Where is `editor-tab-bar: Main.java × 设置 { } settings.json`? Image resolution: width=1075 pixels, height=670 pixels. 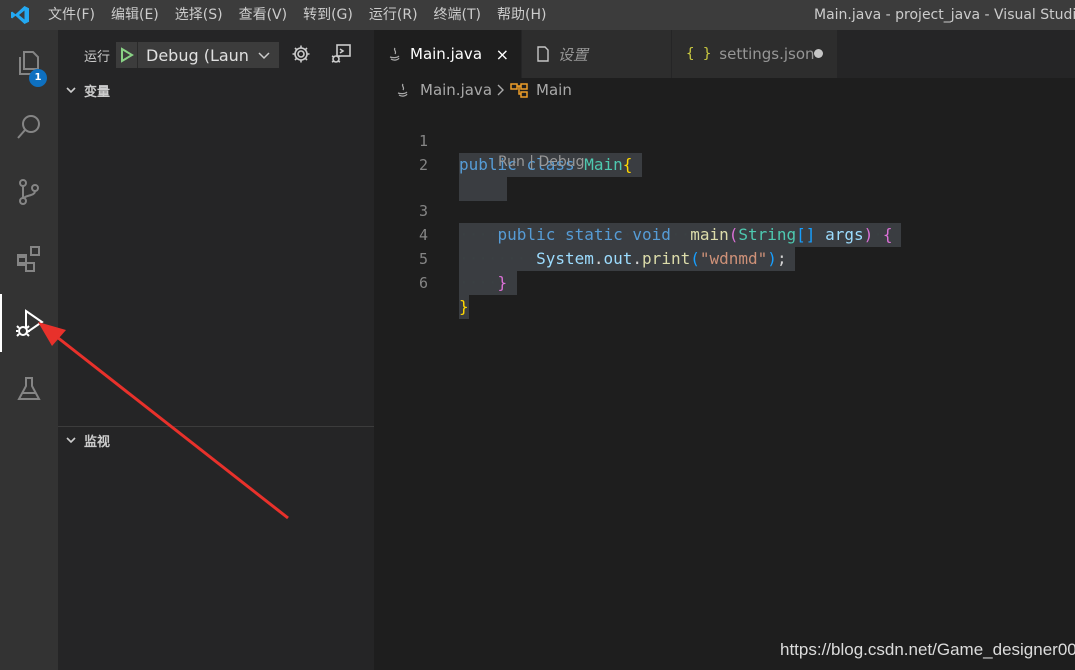
editor-tab-bar: Main.java × 设置 { } settings.json is located at coordinates (724, 54).